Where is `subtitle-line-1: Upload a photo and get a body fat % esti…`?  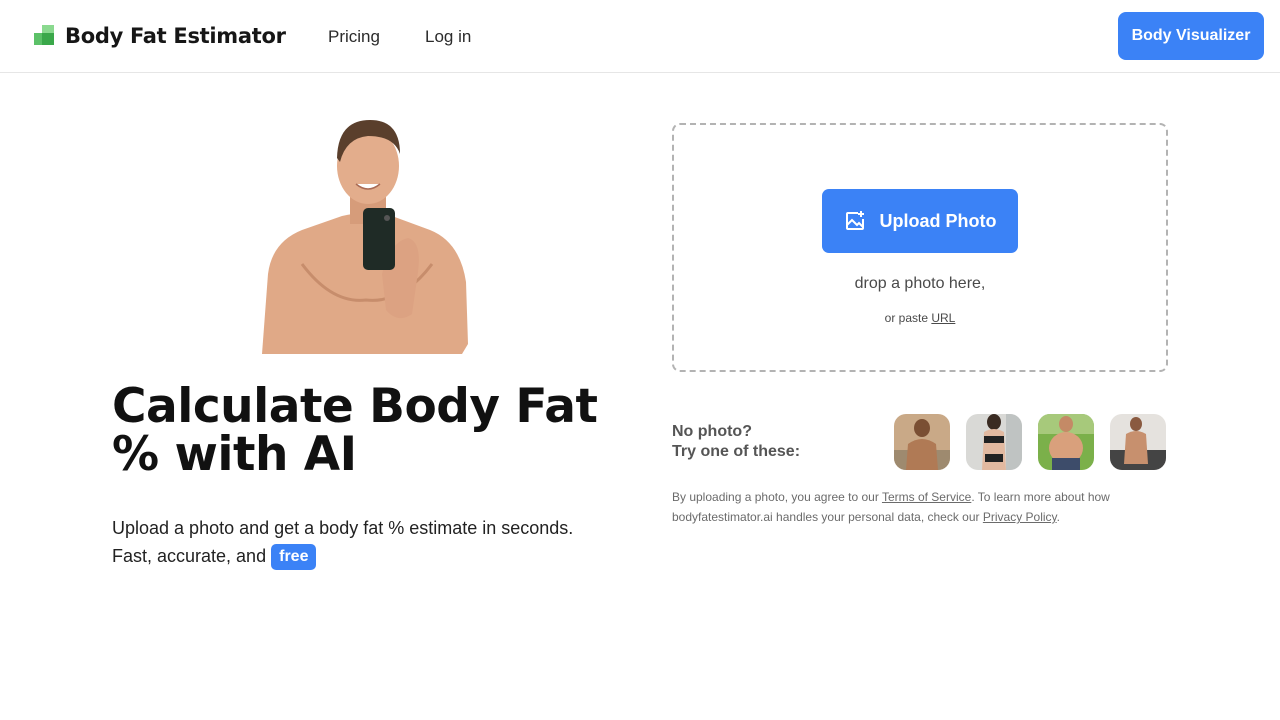 subtitle-line-1: Upload a photo and get a body fat % esti… is located at coordinates (343, 528).